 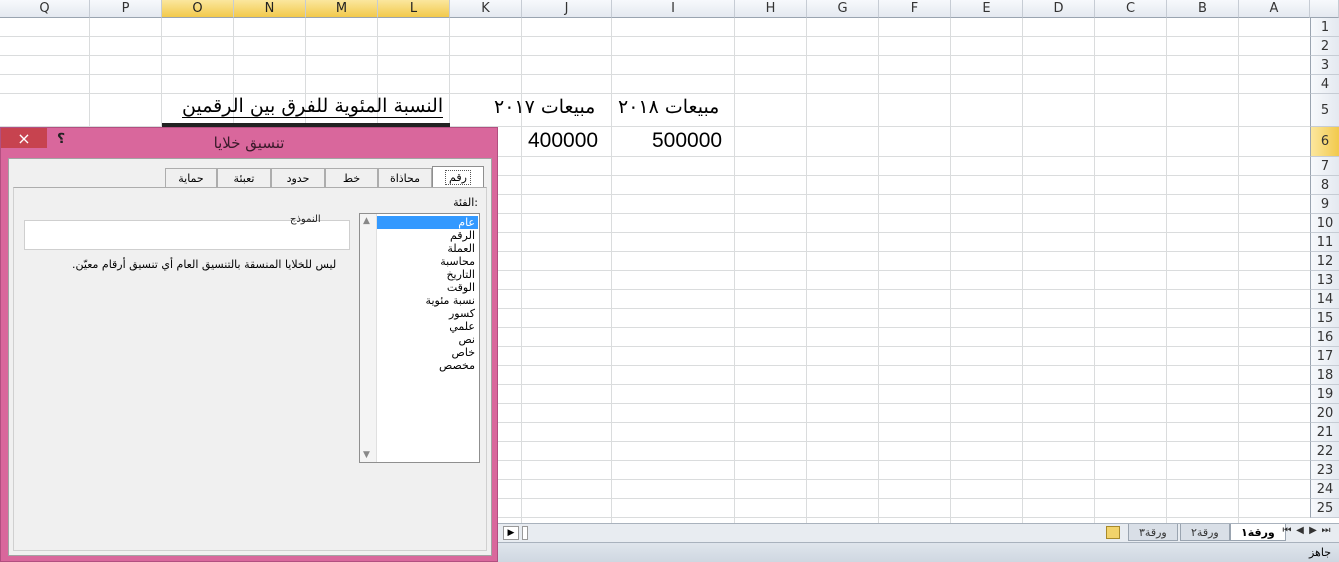 I want to click on scroll-thumb, so click(x=525, y=533).